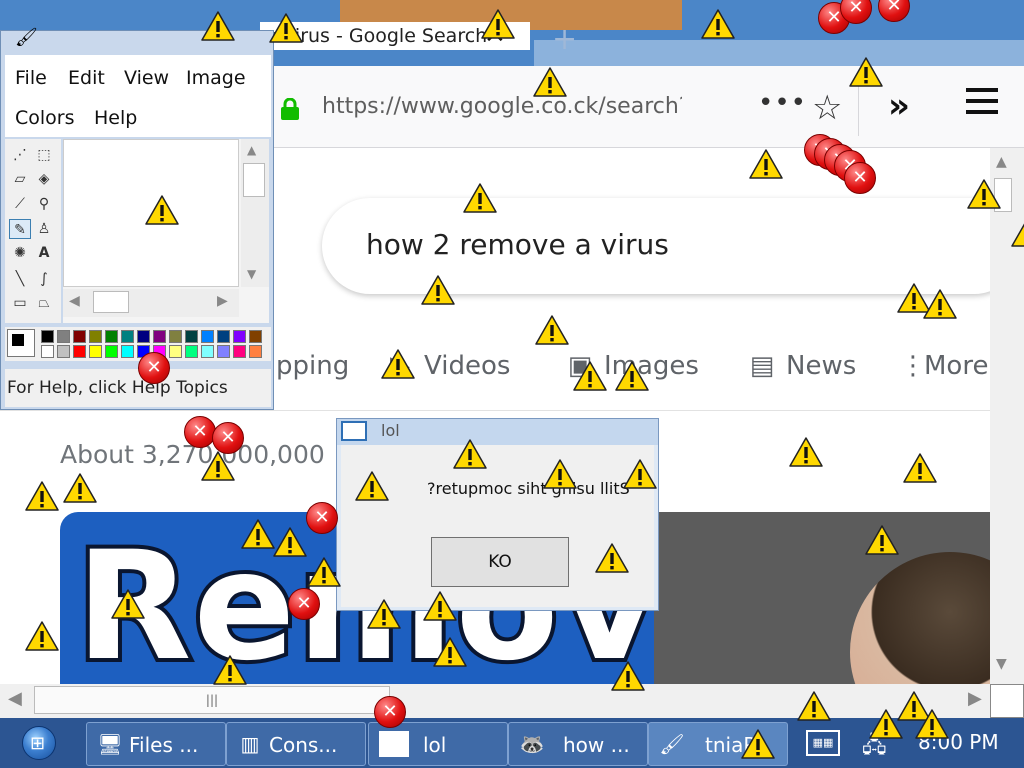 Image resolution: width=1024 pixels, height=768 pixels. Describe the element at coordinates (1001, 162) in the screenshot. I see `scroll-up-icon: ▲` at that location.